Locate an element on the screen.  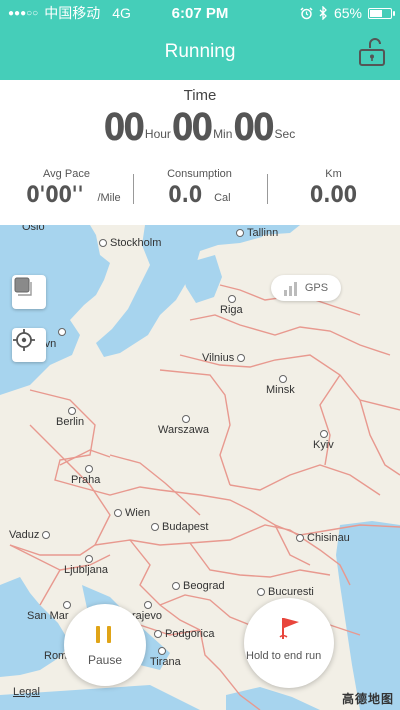
layers-button is located at coordinates (29, 292).